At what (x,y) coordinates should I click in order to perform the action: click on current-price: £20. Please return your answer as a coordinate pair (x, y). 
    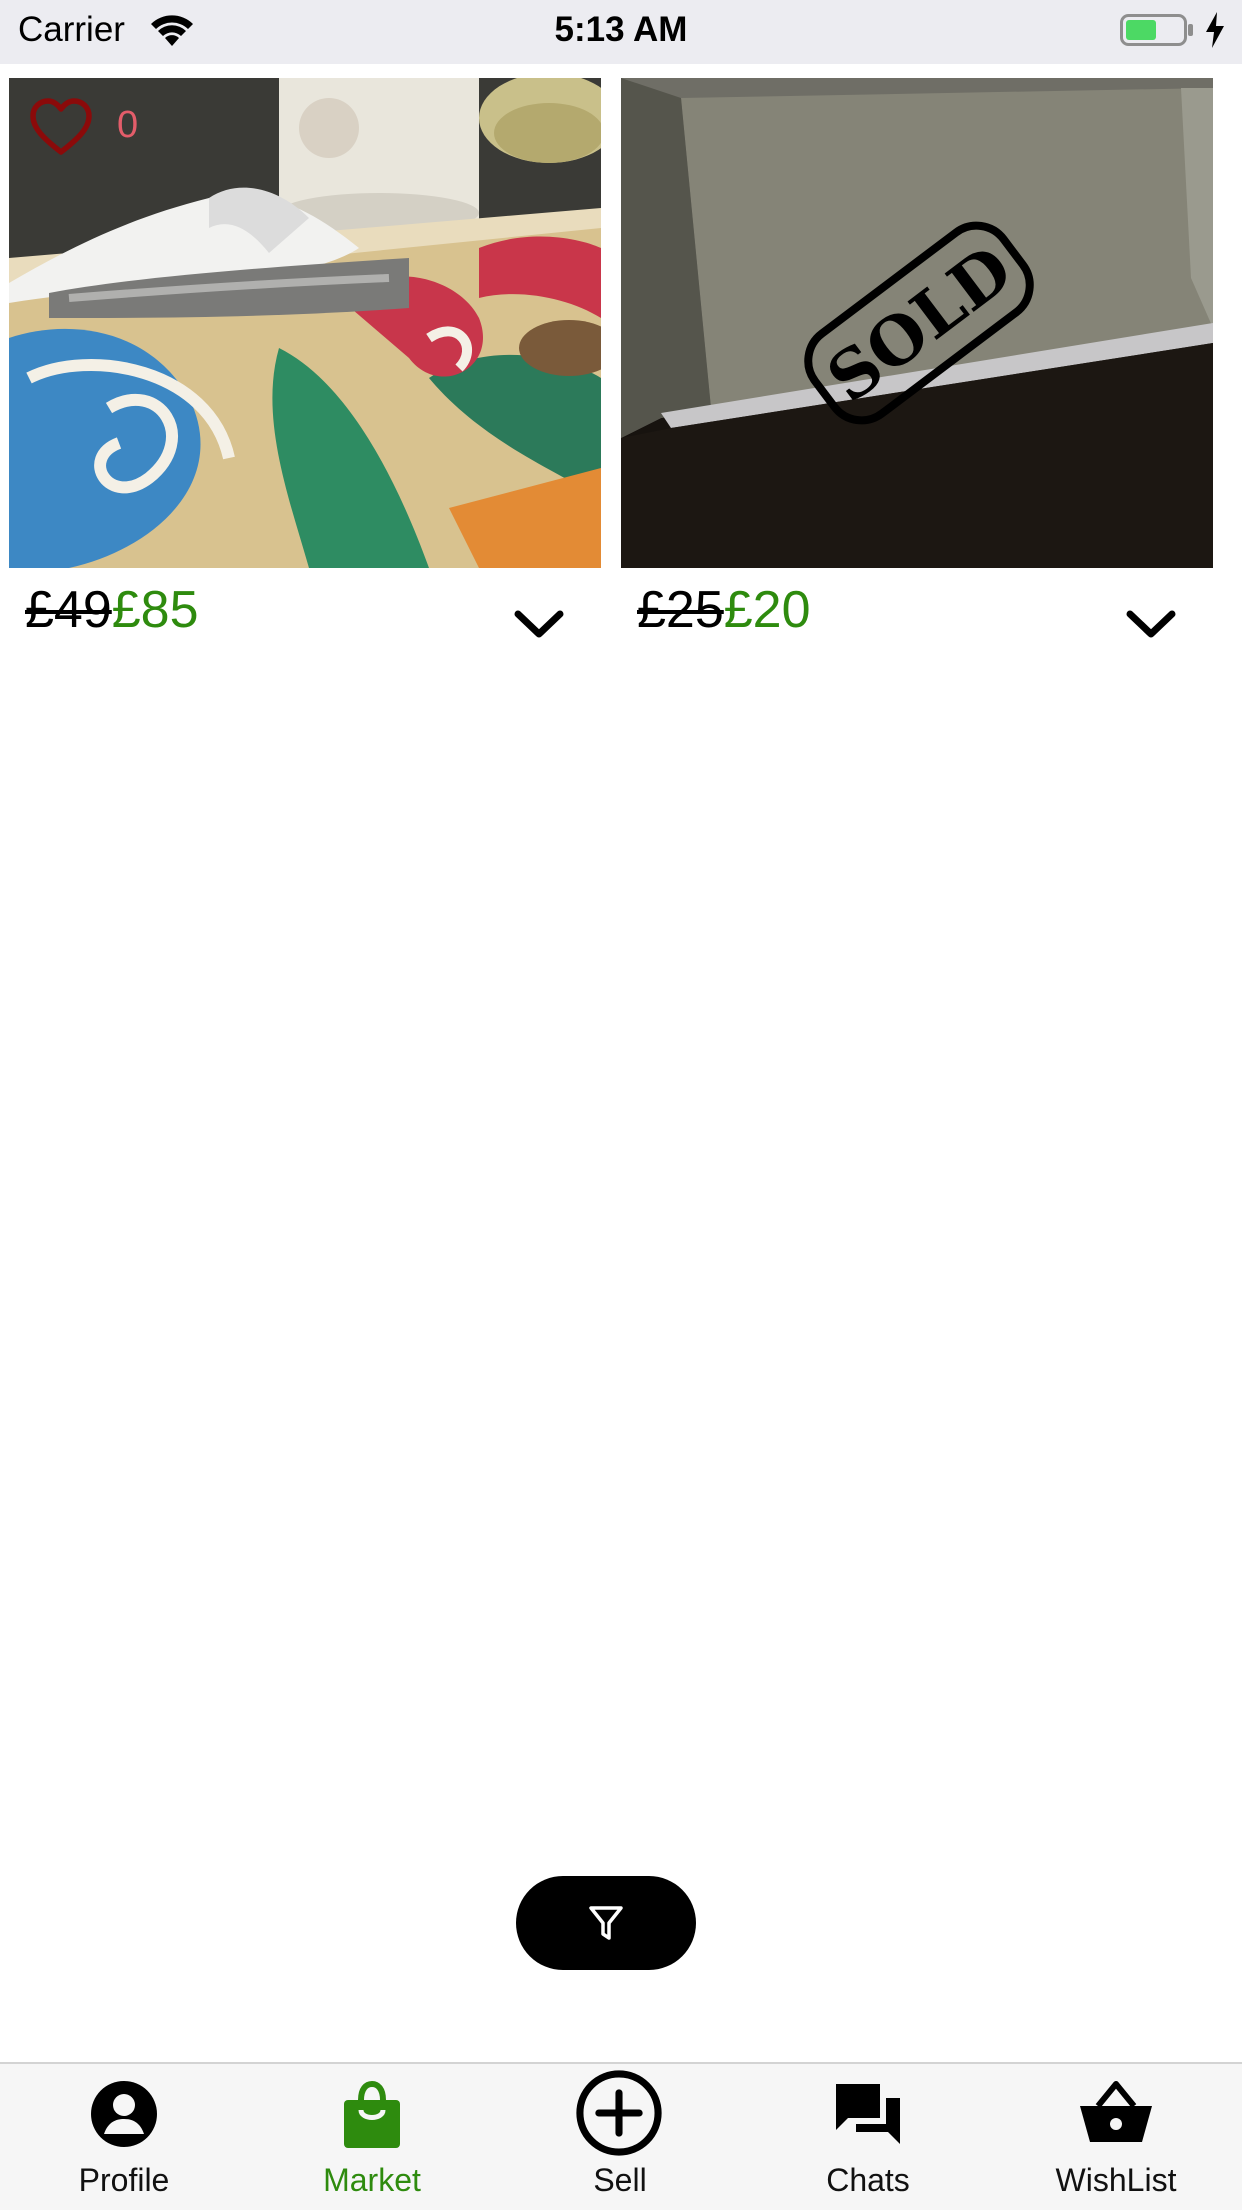
    Looking at the image, I should click on (767, 610).